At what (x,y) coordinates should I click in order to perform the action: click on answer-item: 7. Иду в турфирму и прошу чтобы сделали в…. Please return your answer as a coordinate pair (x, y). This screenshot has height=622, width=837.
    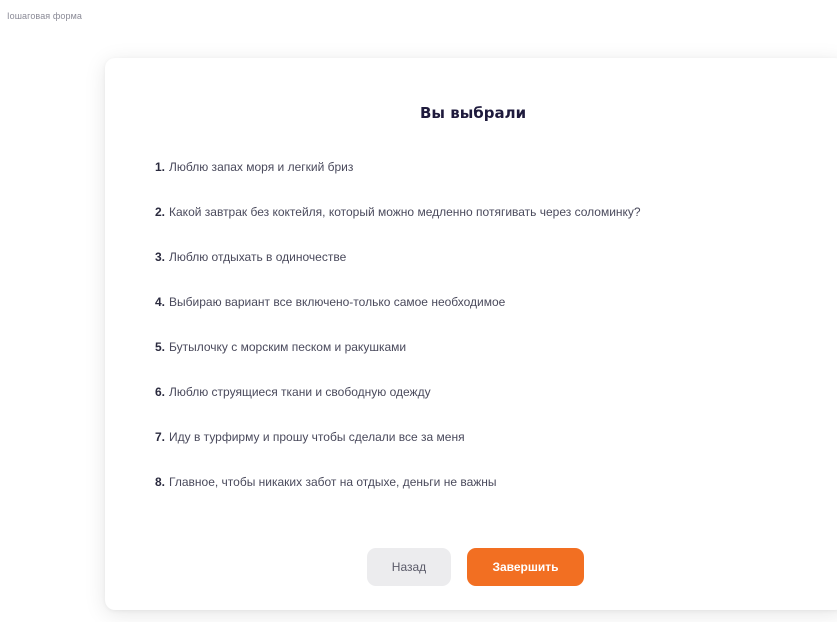
    Looking at the image, I should click on (398, 451).